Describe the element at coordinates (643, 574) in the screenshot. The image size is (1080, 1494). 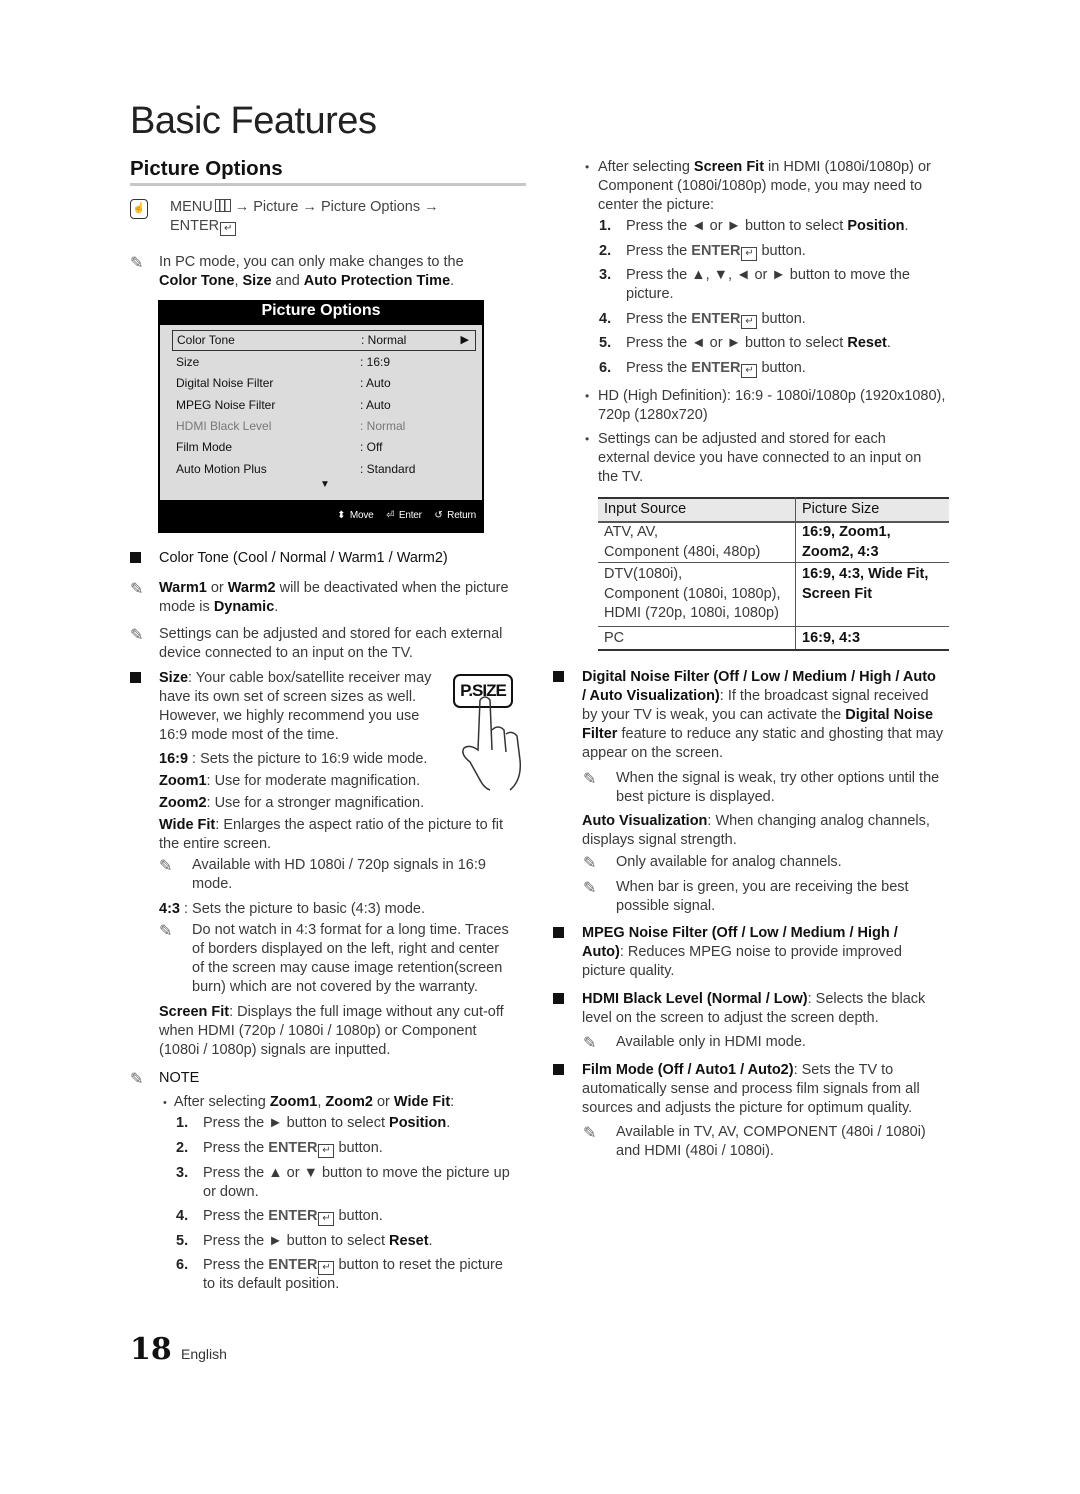
I see `cell: DTV(1080i),` at that location.